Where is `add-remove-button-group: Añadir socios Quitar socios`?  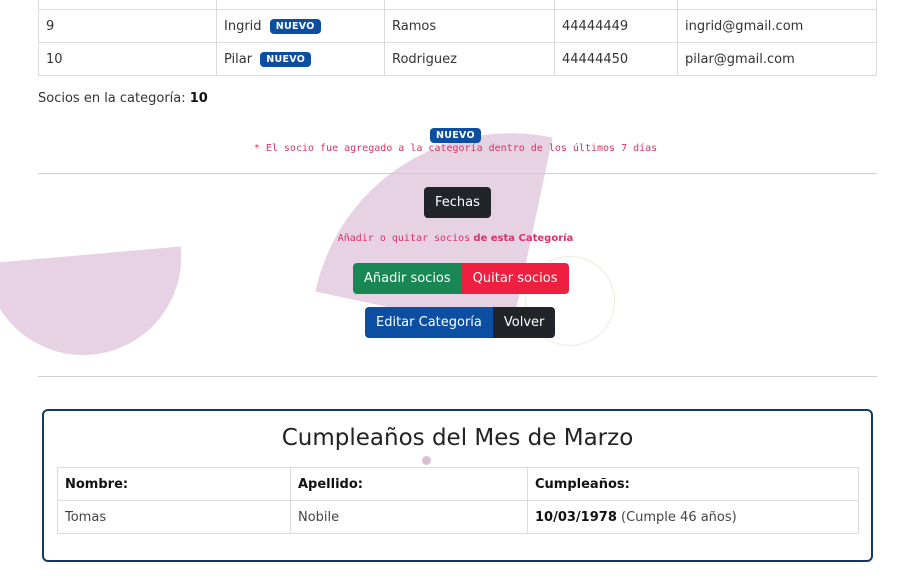 add-remove-button-group: Añadir socios Quitar socios is located at coordinates (461, 278).